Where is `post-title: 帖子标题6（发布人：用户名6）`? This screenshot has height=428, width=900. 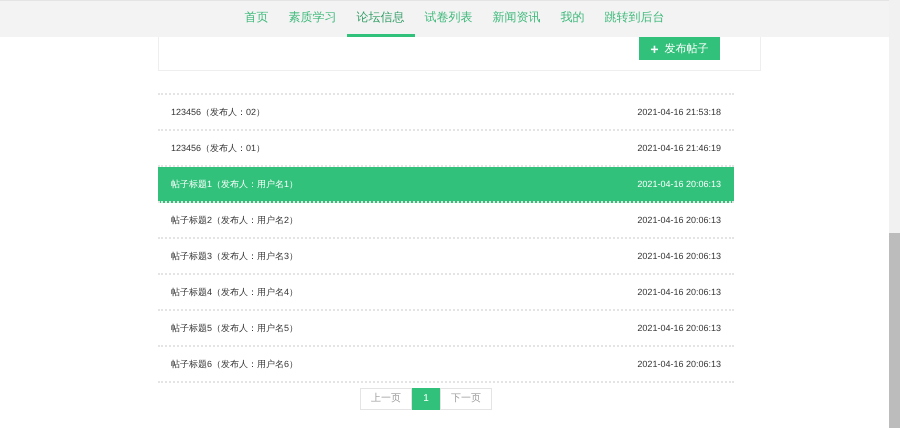 post-title: 帖子标题6（发布人：用户名6） is located at coordinates (234, 364).